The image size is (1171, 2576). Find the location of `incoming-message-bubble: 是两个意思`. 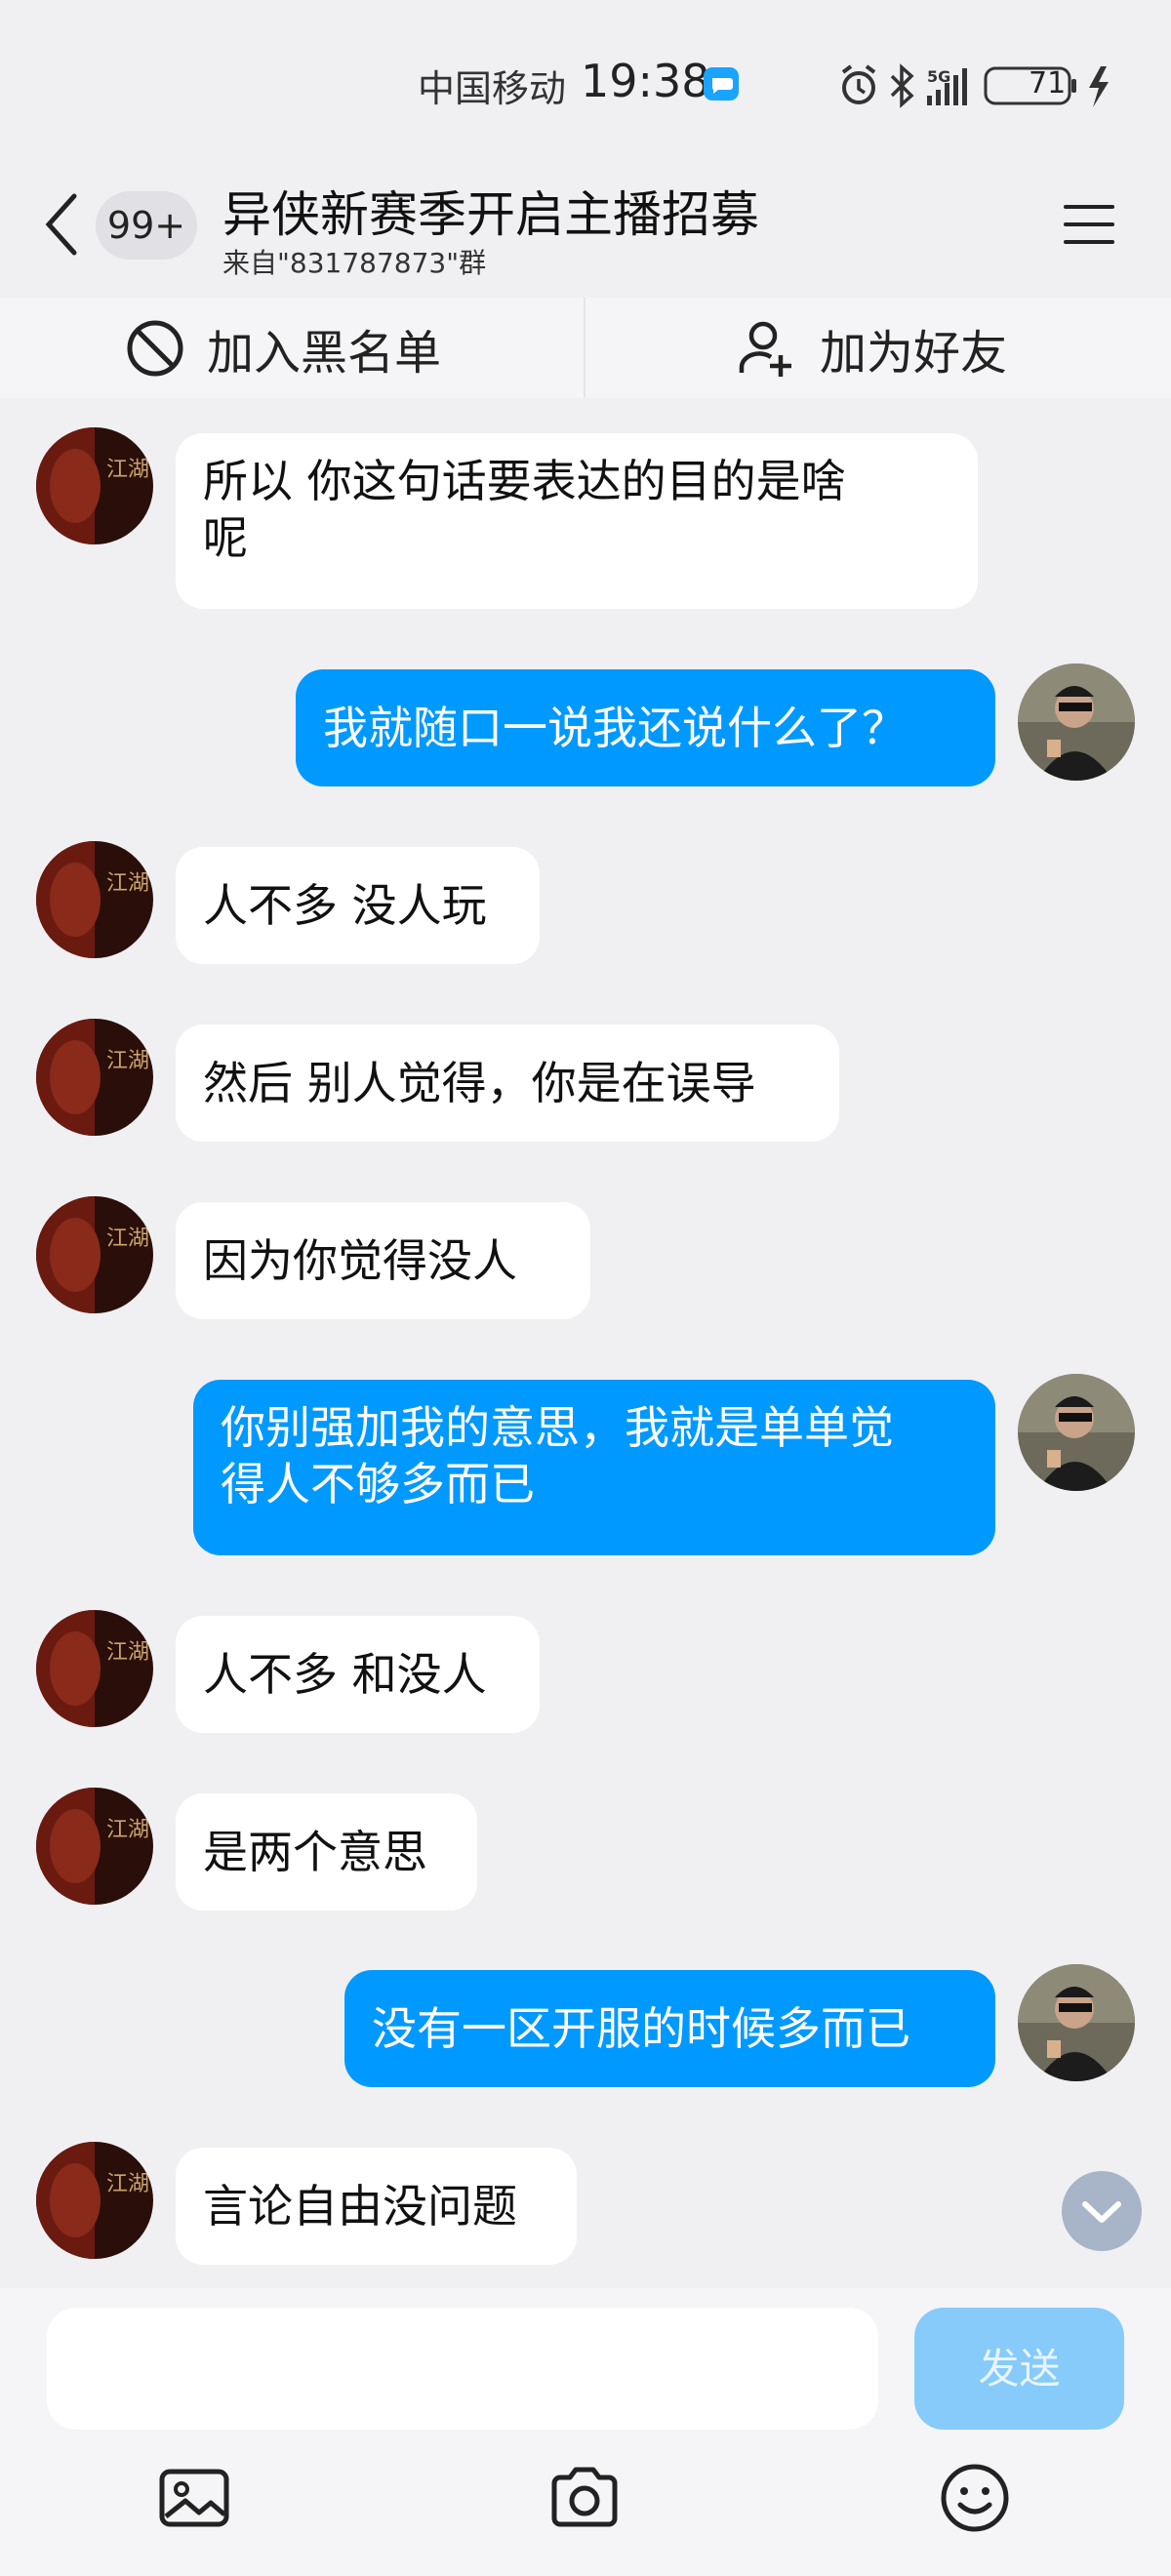

incoming-message-bubble: 是两个意思 is located at coordinates (326, 1852).